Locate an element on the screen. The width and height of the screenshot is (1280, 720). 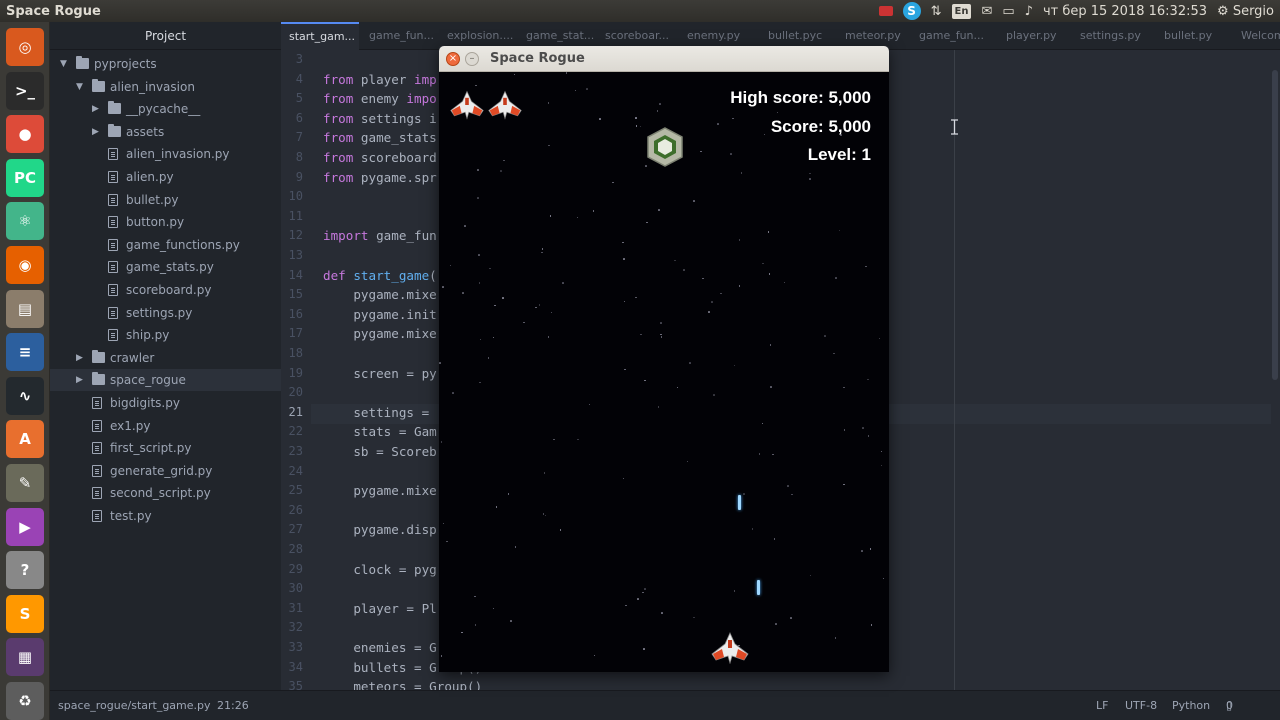
editor-tab: player.py is located at coordinates (1034, 36).